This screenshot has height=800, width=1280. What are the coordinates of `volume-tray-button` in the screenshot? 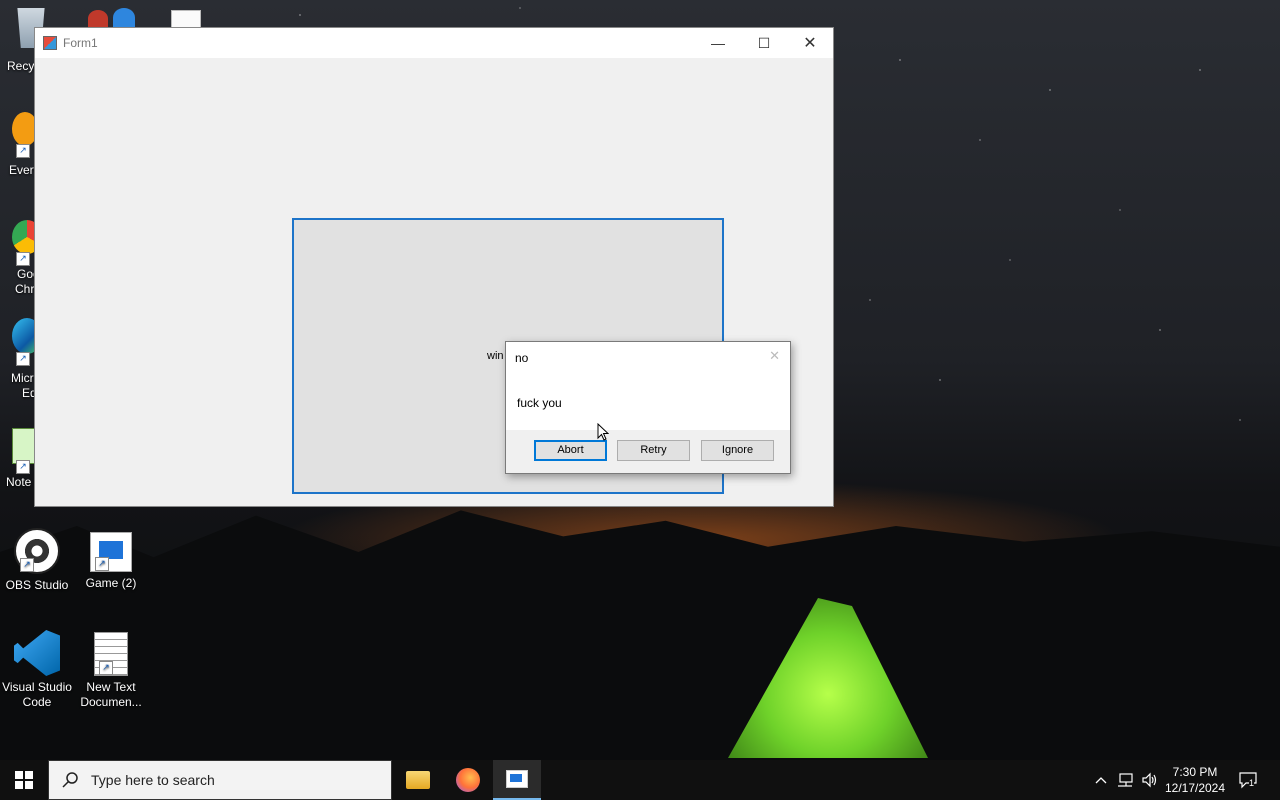 It's located at (1150, 780).